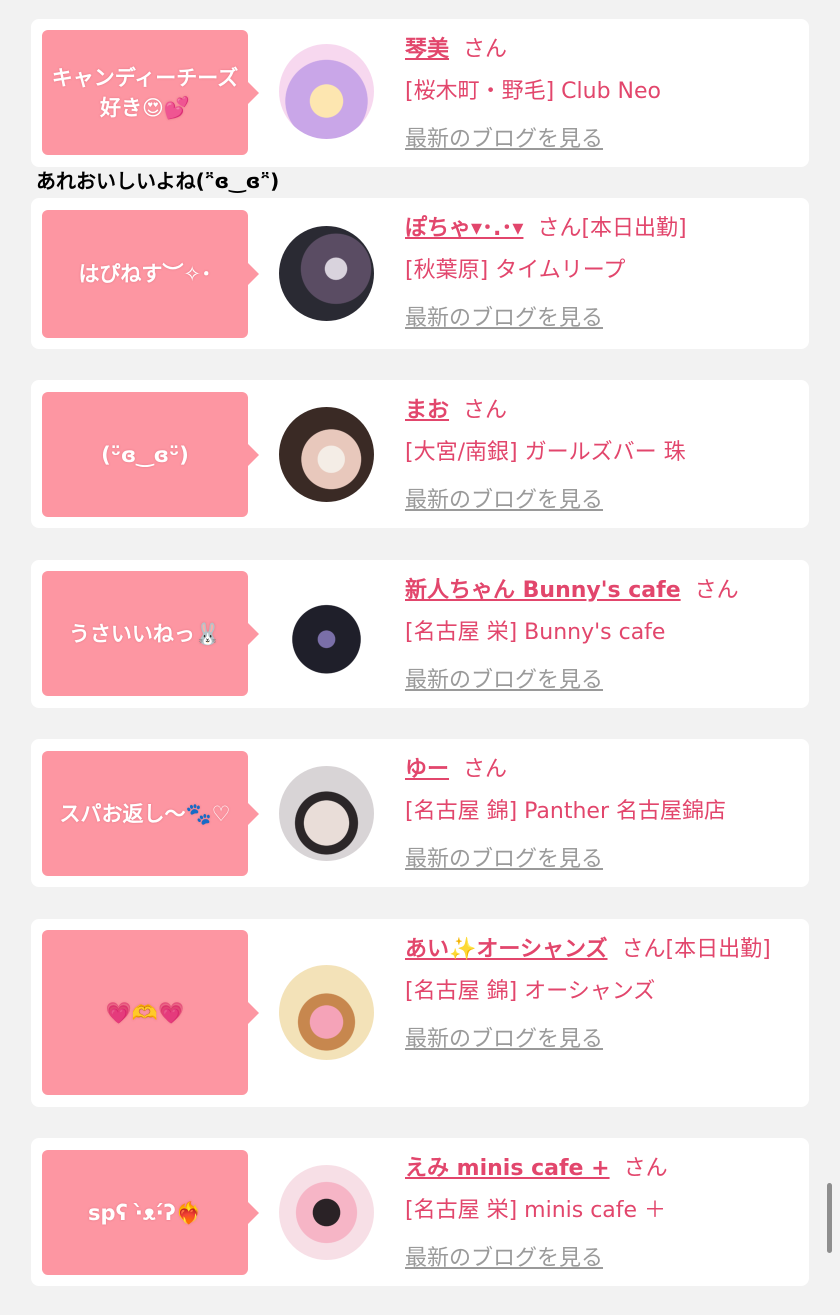 The image size is (840, 1315). What do you see at coordinates (507, 1168) in the screenshot?
I see `cast-name-link: えみ minis cafe +` at bounding box center [507, 1168].